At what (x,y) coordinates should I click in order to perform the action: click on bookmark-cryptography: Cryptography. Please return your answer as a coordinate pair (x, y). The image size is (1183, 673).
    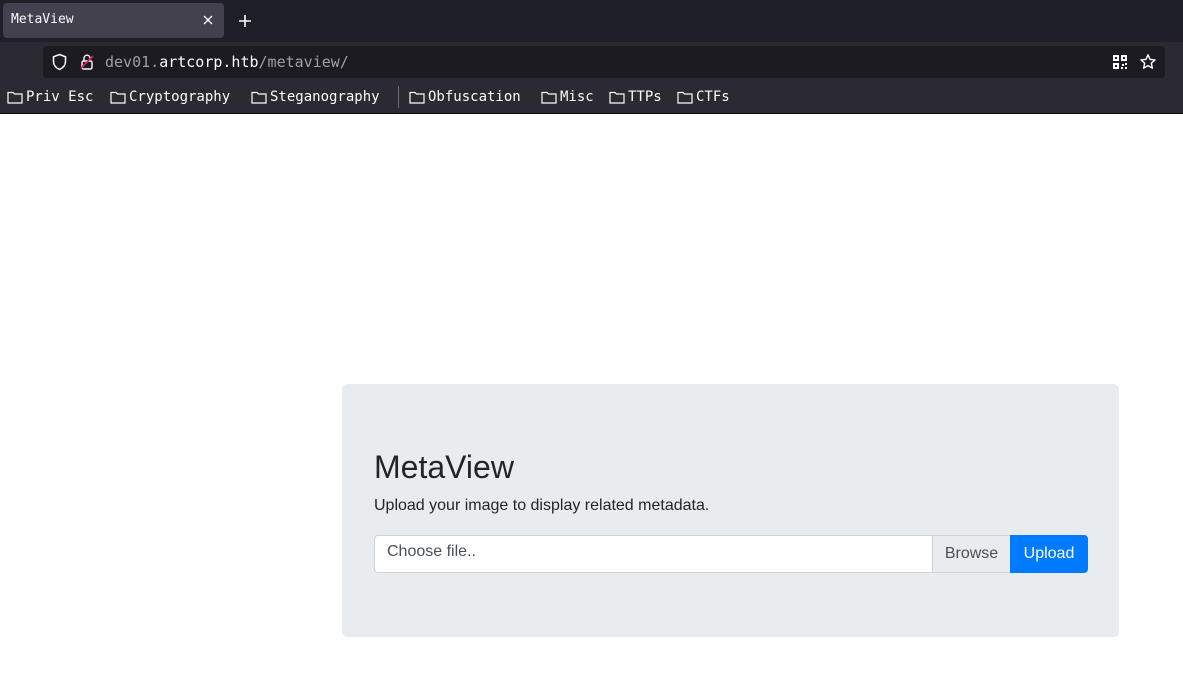
    Looking at the image, I should click on (170, 97).